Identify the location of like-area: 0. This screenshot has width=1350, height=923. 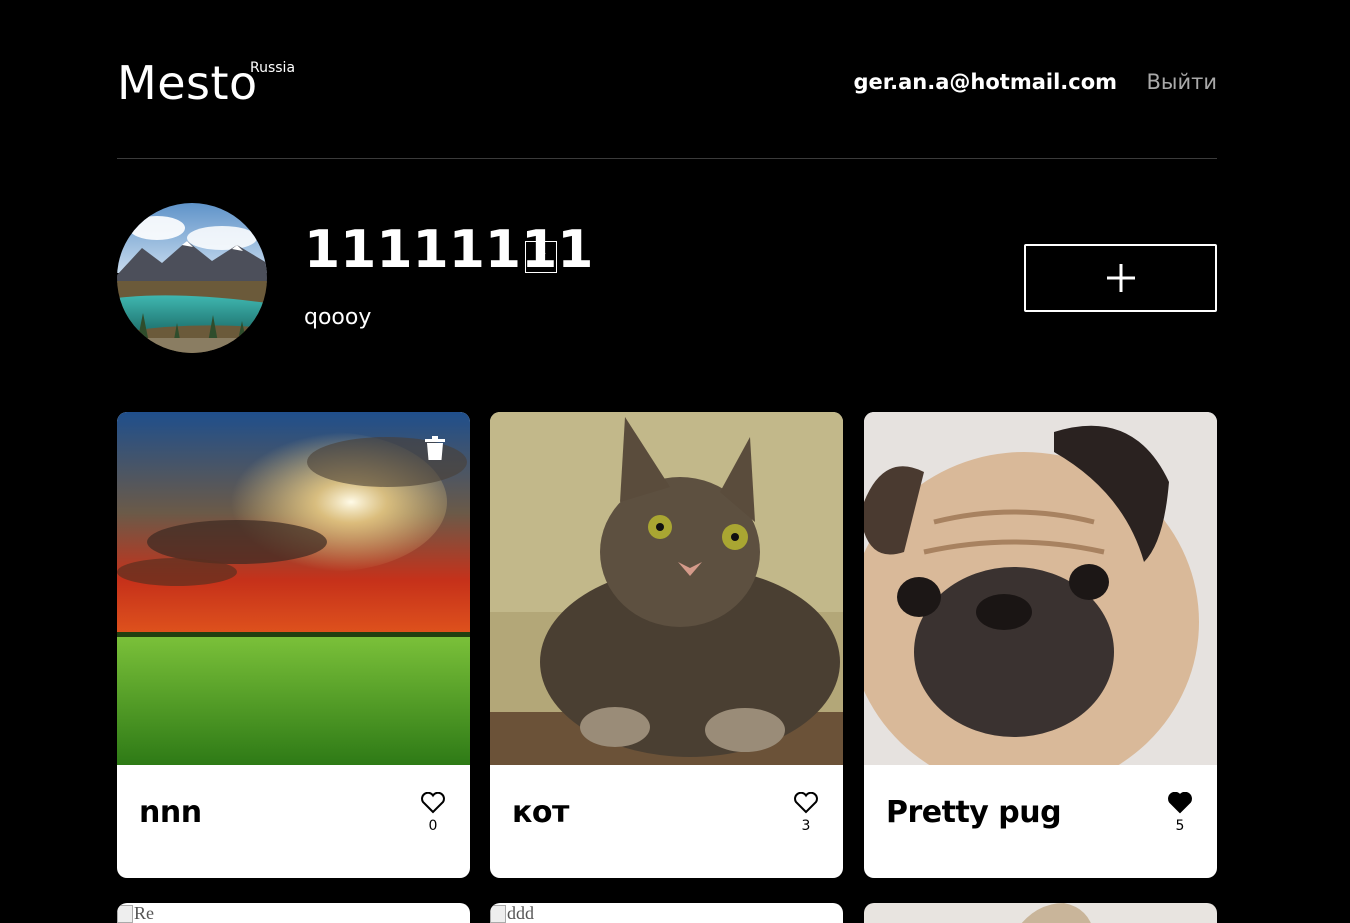
(433, 812).